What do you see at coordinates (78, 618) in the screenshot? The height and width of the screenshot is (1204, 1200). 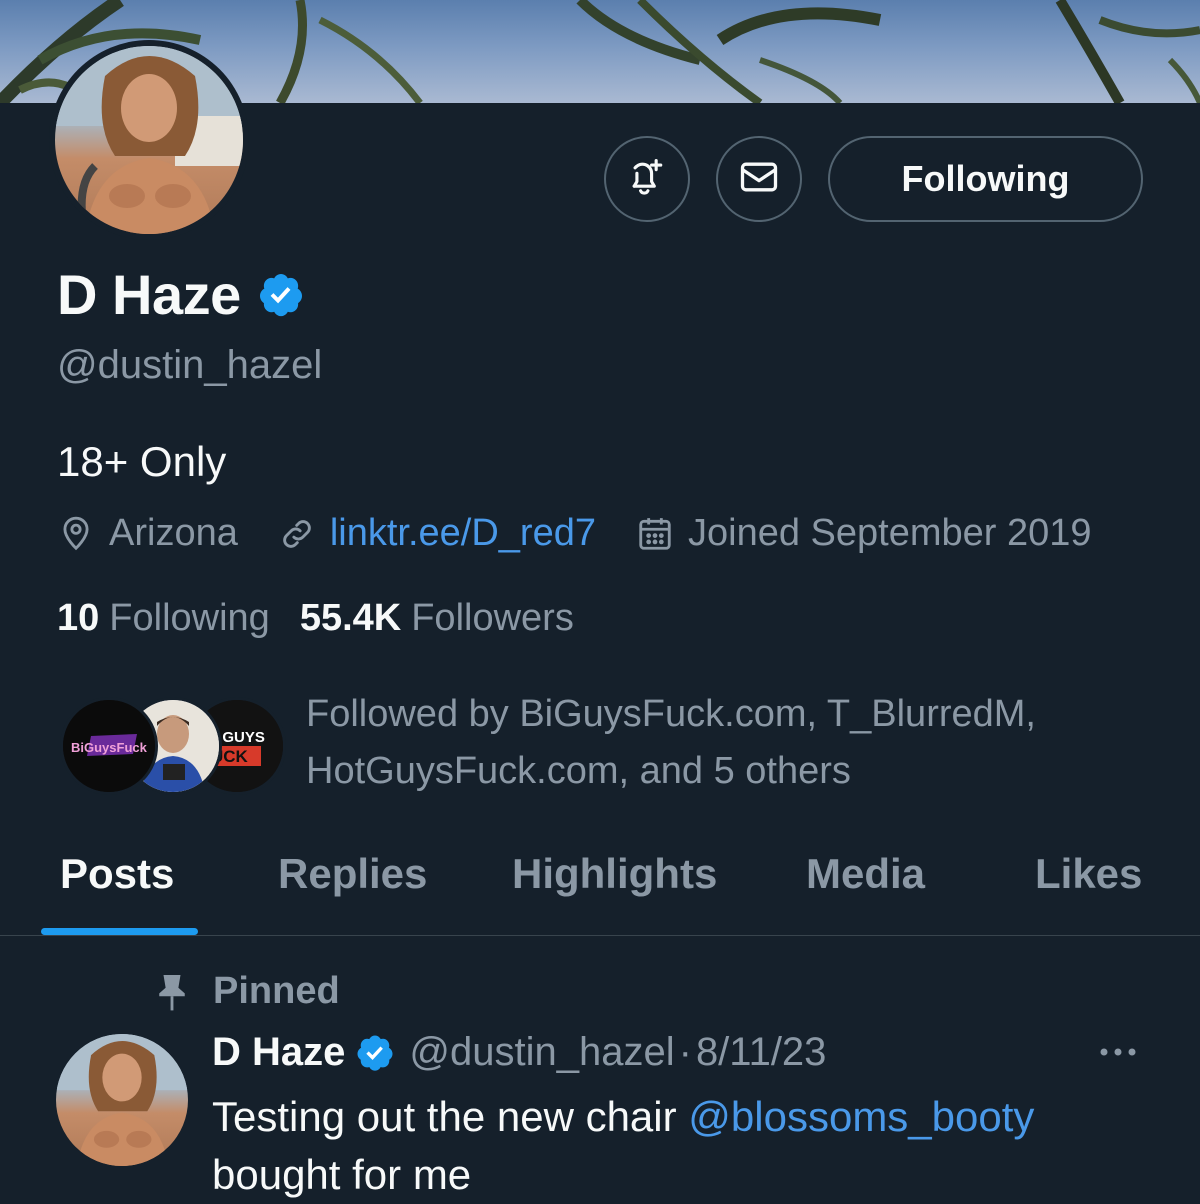 I see `following-count: 10` at bounding box center [78, 618].